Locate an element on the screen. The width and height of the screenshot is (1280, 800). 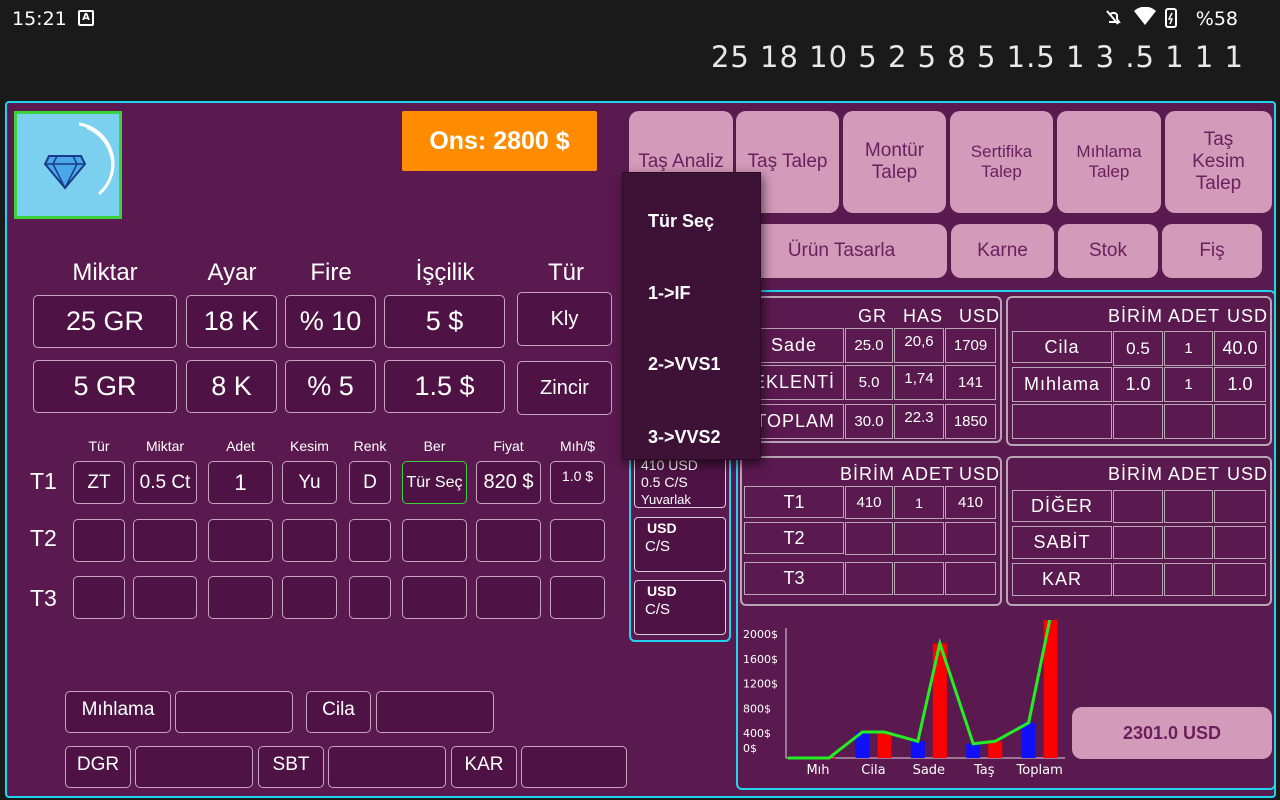
stone-t3-renk is located at coordinates (370, 597).